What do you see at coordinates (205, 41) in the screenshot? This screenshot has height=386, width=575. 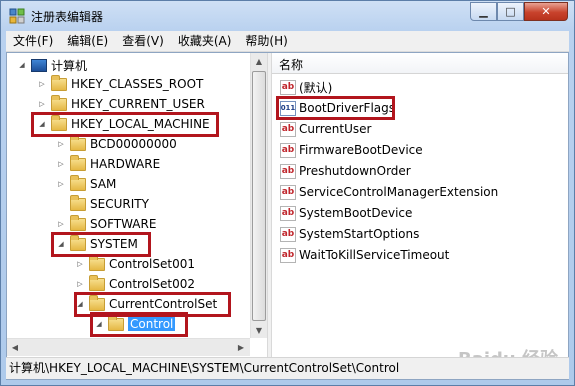 I see `menu-favorites: 收藏夹(A)` at bounding box center [205, 41].